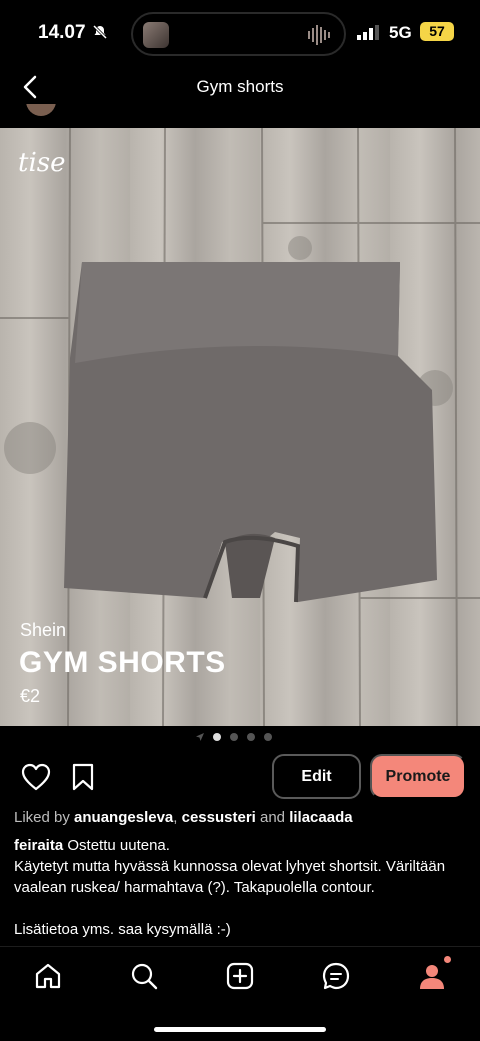 This screenshot has height=1041, width=480. What do you see at coordinates (319, 35) in the screenshot?
I see `audio-wave-icon` at bounding box center [319, 35].